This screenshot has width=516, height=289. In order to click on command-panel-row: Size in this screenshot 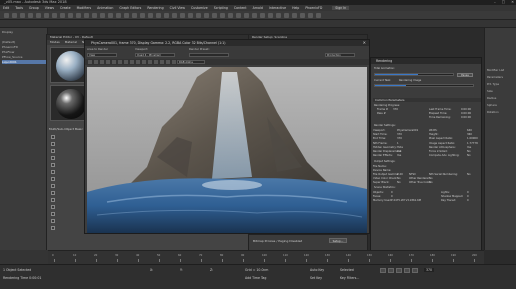, I will do `click(501, 91)`.